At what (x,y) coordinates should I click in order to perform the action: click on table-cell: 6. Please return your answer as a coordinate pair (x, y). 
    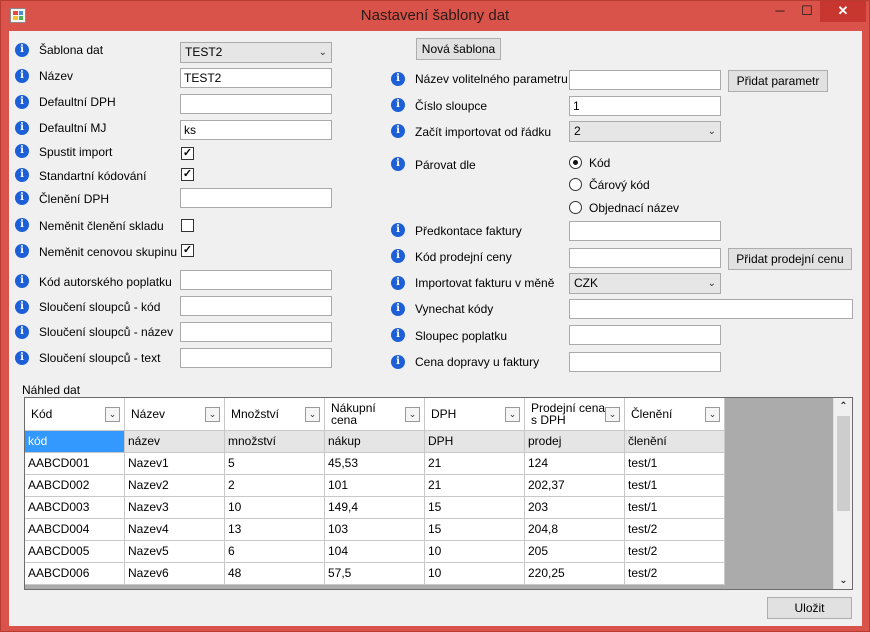
    Looking at the image, I should click on (275, 552).